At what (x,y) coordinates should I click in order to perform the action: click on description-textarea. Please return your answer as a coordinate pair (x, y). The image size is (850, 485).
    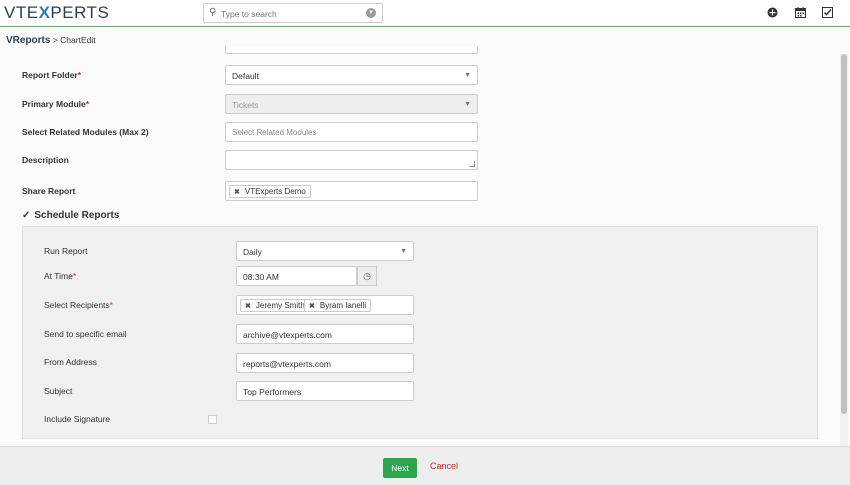
    Looking at the image, I should click on (351, 160).